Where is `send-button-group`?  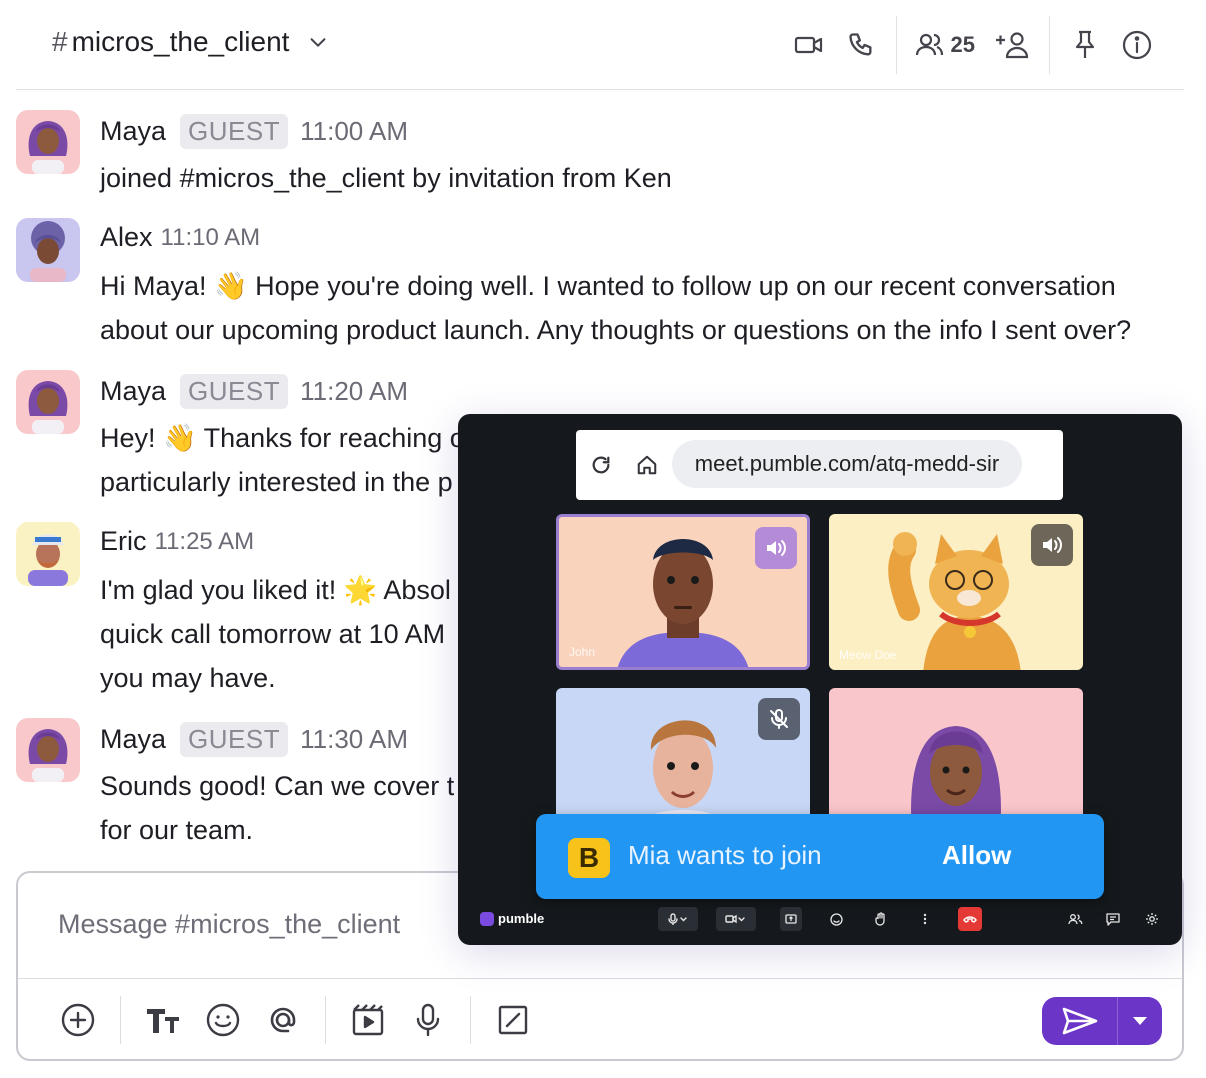
send-button-group is located at coordinates (1102, 1021).